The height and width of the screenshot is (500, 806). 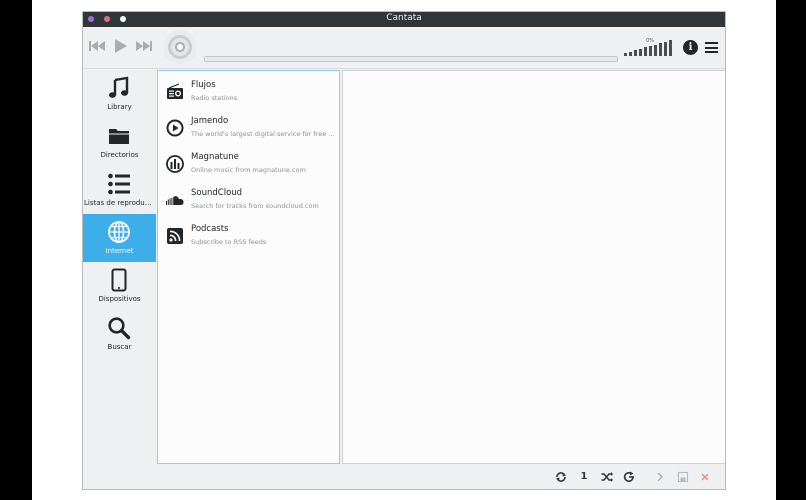 I want to click on sidebar-item-library: Library, so click(x=119, y=94).